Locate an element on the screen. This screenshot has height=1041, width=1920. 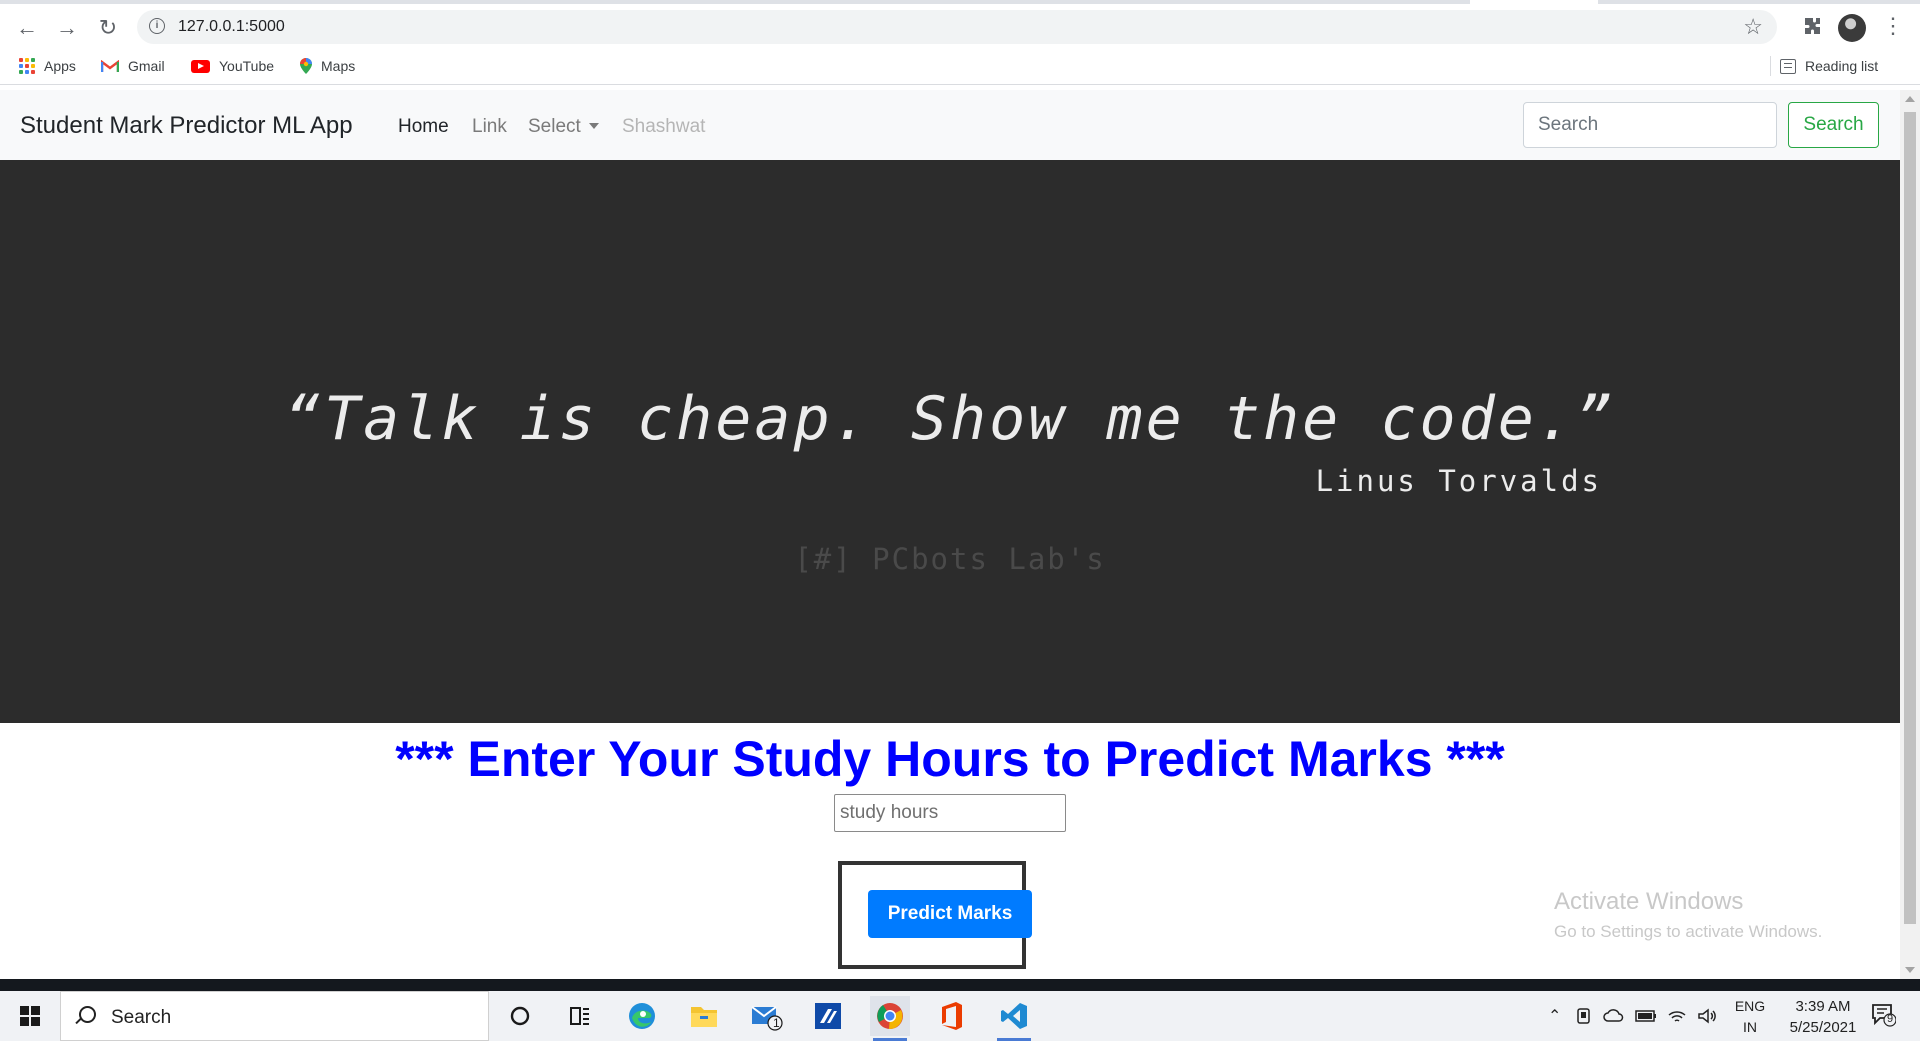
battery-icon is located at coordinates (1646, 1016).